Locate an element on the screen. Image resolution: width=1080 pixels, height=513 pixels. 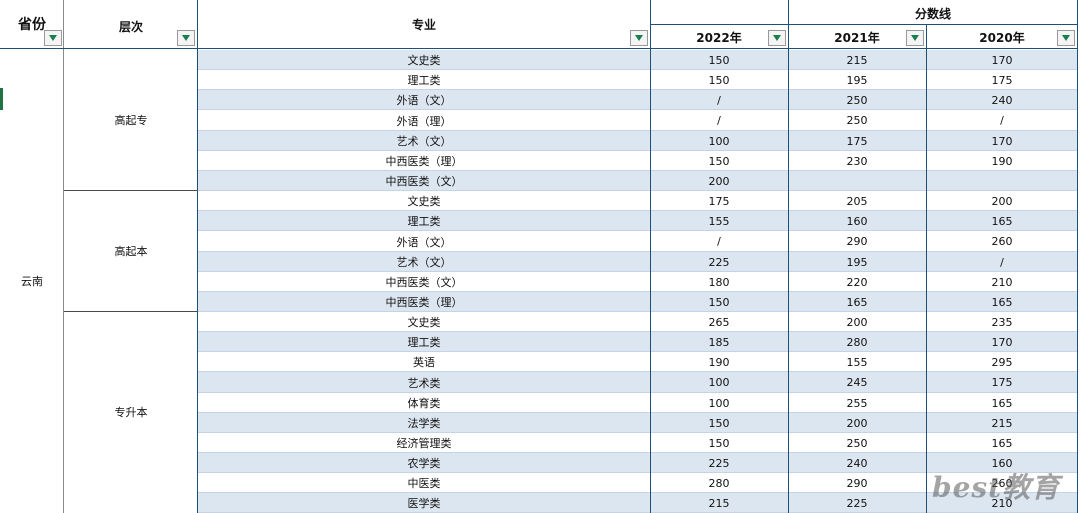
score-2021-cell: 205 is located at coordinates (857, 201).